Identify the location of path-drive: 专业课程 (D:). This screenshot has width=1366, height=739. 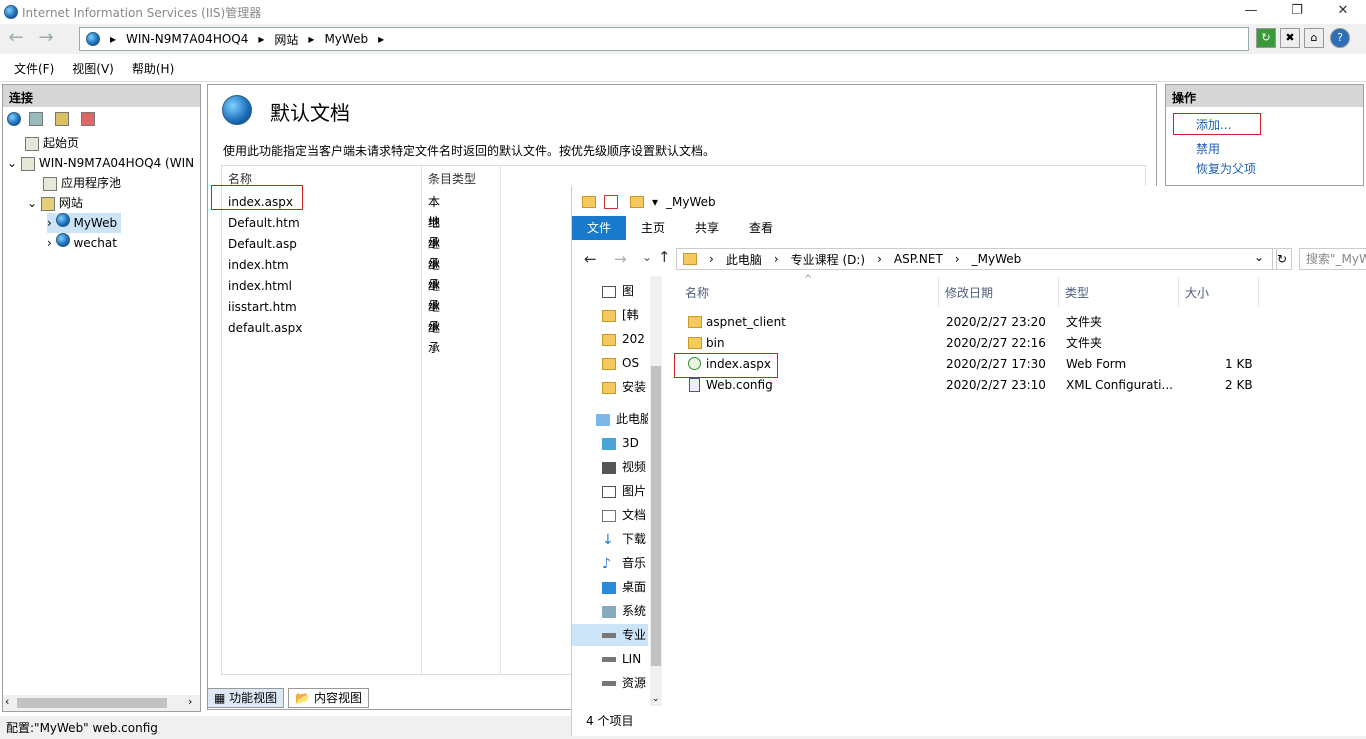
(828, 259).